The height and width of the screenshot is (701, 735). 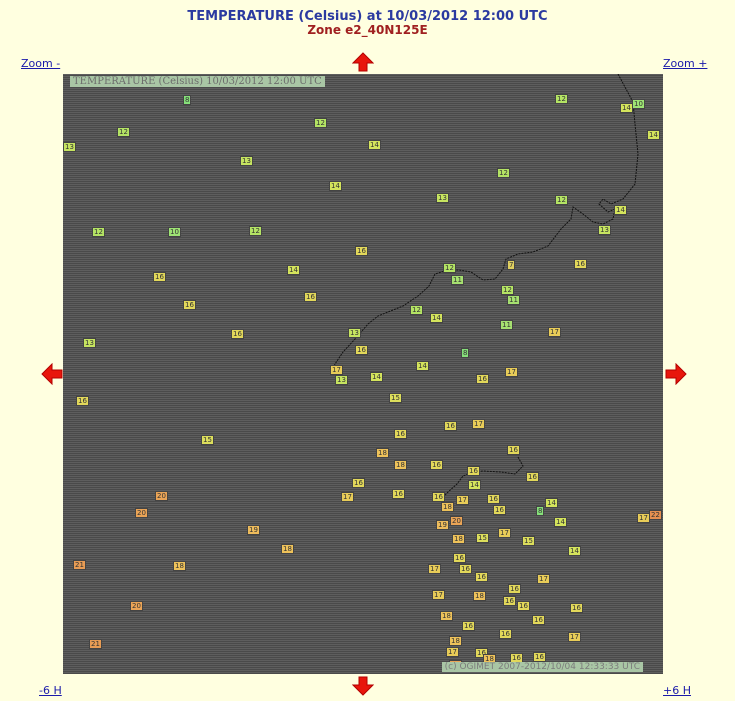 What do you see at coordinates (511, 265) in the screenshot?
I see `station-temperature-label: 7` at bounding box center [511, 265].